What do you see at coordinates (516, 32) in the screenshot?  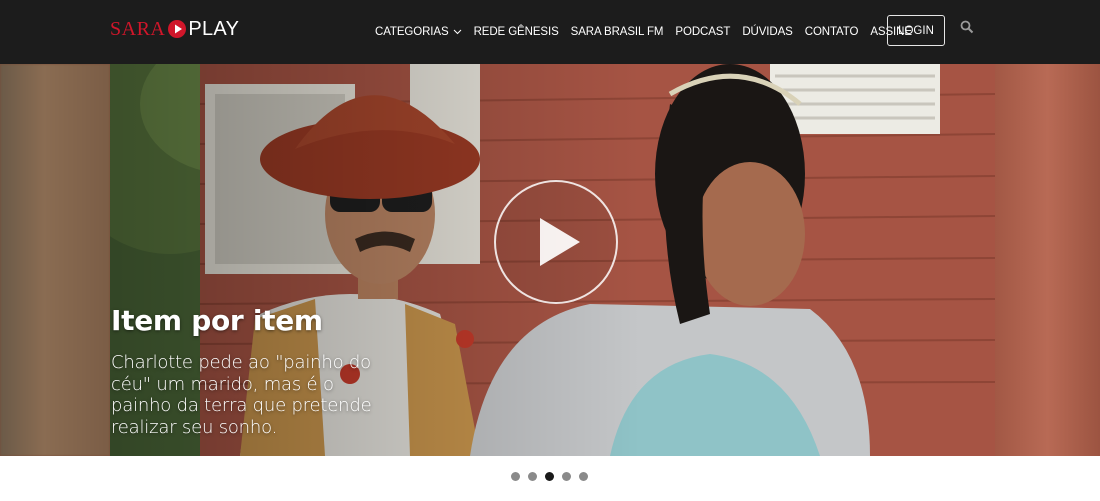 I see `nav-item-rede-genesis: REDE GÊNESIS` at bounding box center [516, 32].